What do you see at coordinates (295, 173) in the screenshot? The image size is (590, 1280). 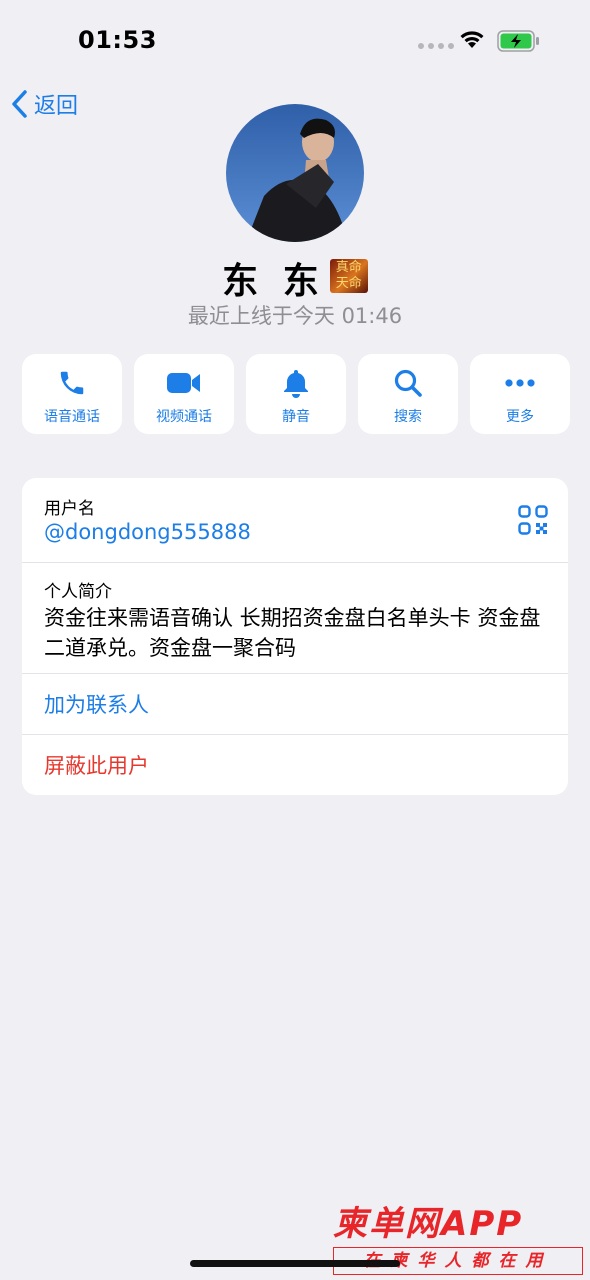 I see `avatar` at bounding box center [295, 173].